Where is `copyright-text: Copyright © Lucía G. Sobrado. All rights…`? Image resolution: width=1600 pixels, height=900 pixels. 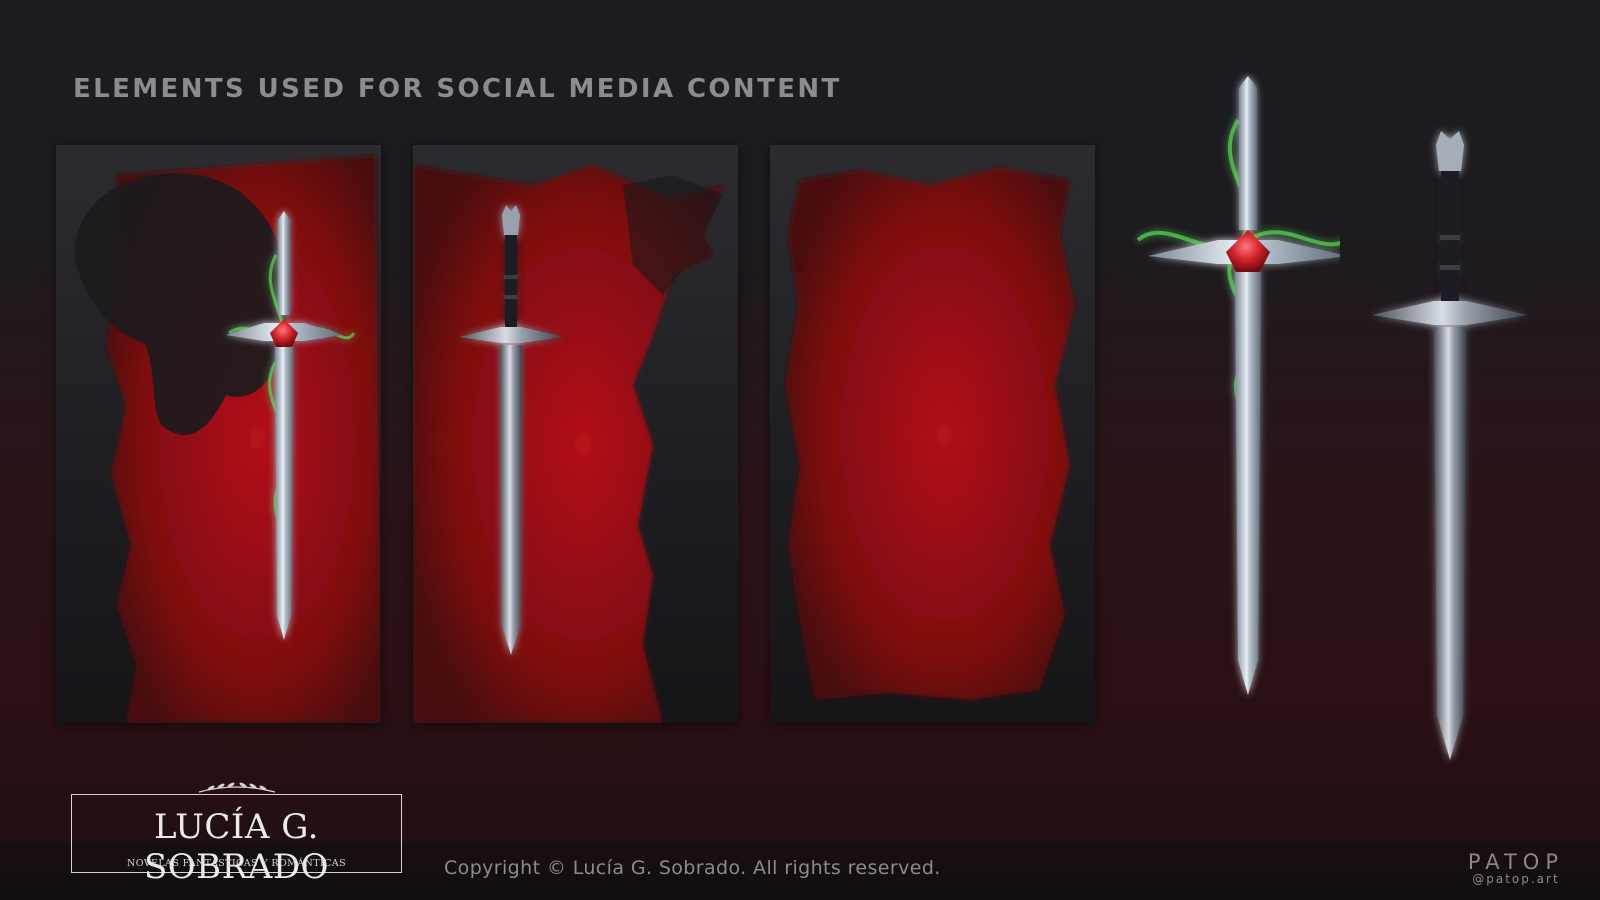 copyright-text: Copyright © Lucía G. Sobrado. All rights… is located at coordinates (692, 868).